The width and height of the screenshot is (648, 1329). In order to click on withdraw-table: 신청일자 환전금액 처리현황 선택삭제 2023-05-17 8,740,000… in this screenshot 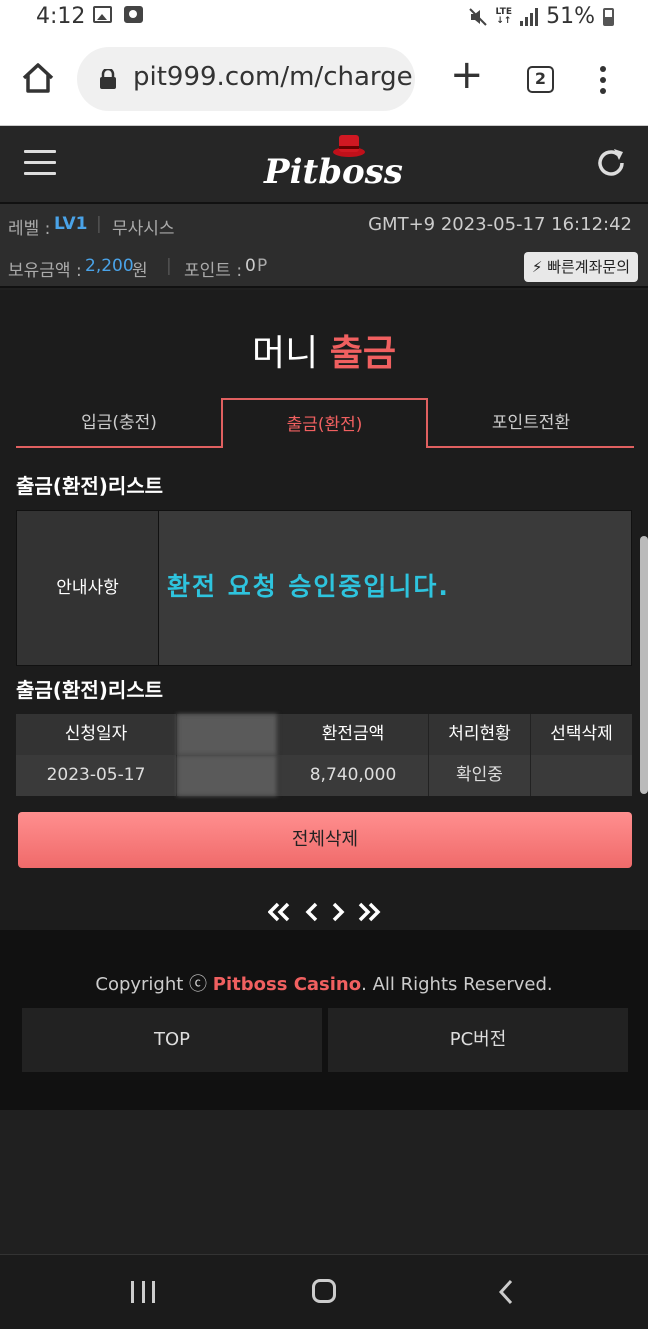, I will do `click(324, 755)`.